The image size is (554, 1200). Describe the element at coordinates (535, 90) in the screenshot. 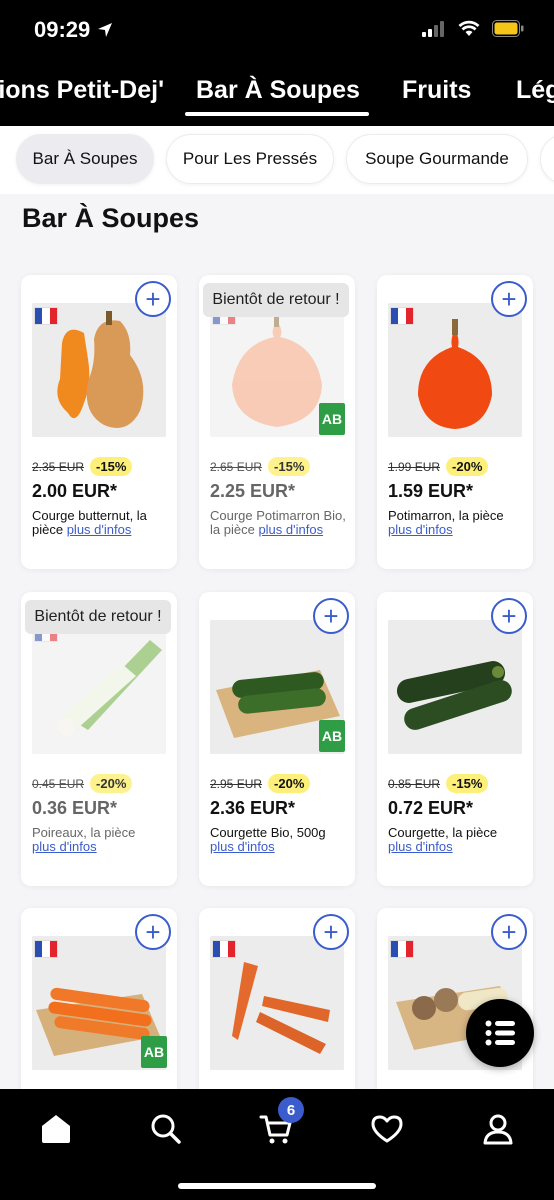

I see `tab-legumes: Lég` at that location.